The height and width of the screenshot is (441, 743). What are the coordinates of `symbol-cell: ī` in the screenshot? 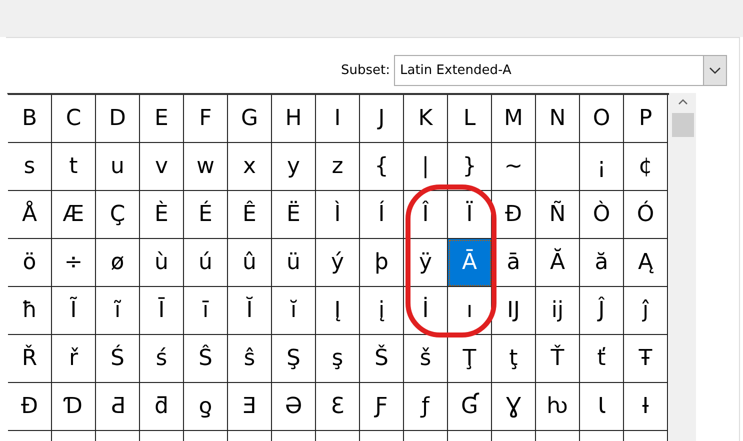 It's located at (206, 311).